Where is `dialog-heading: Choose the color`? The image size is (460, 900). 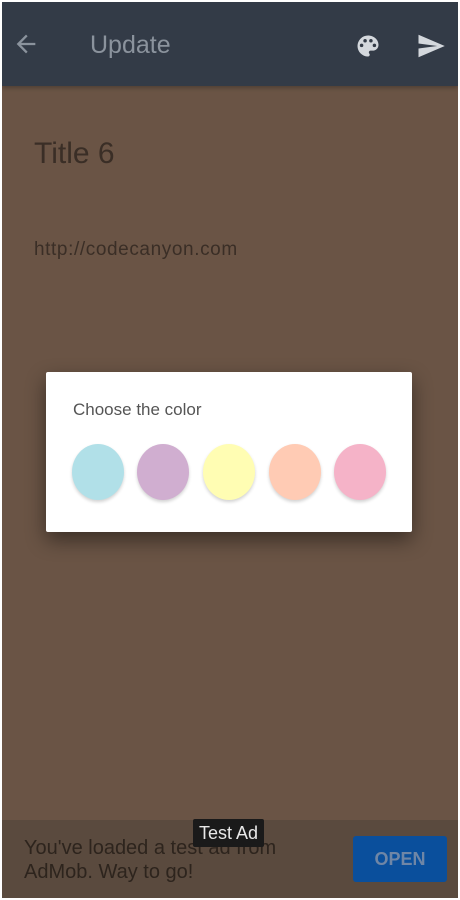
dialog-heading: Choose the color is located at coordinates (137, 409).